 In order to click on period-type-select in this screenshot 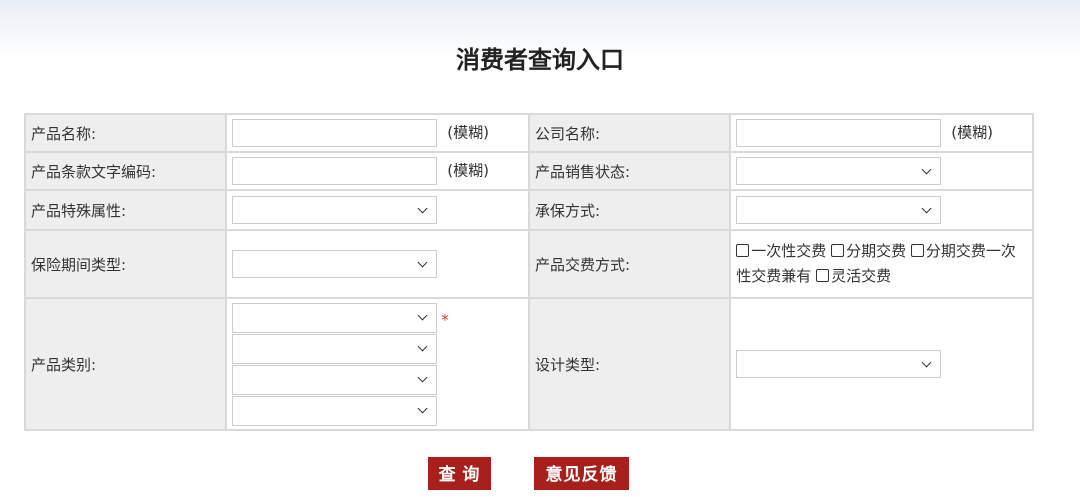, I will do `click(335, 264)`.